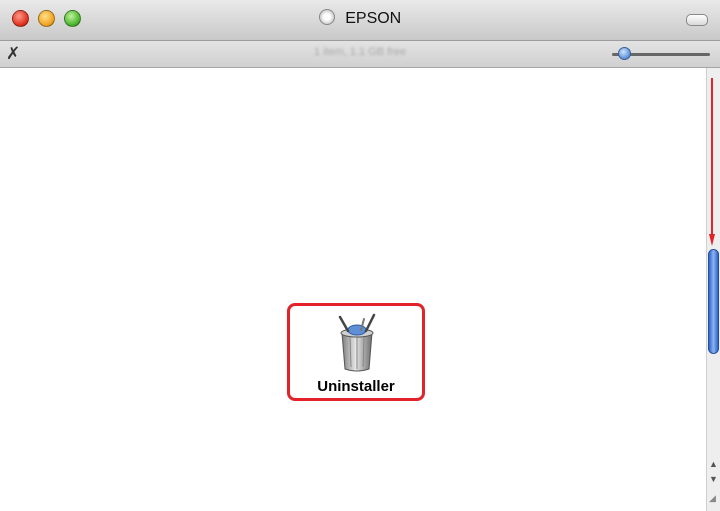  I want to click on toolbar-toggle-button, so click(697, 20).